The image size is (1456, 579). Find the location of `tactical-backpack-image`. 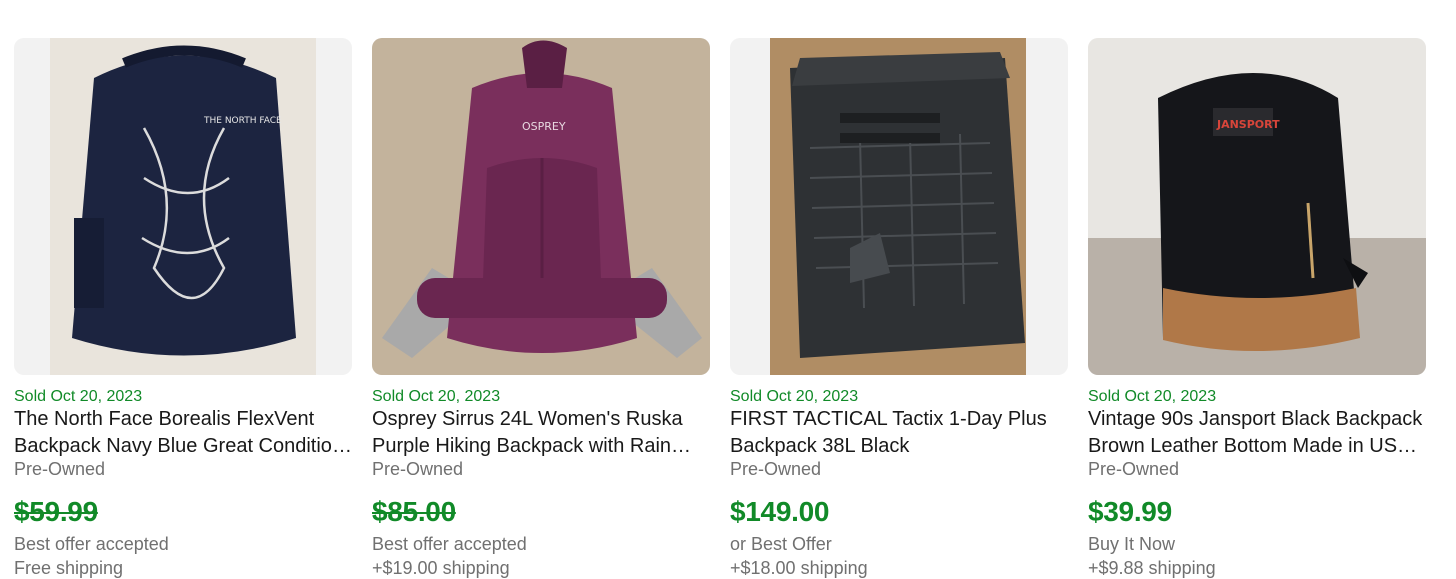

tactical-backpack-image is located at coordinates (899, 206).